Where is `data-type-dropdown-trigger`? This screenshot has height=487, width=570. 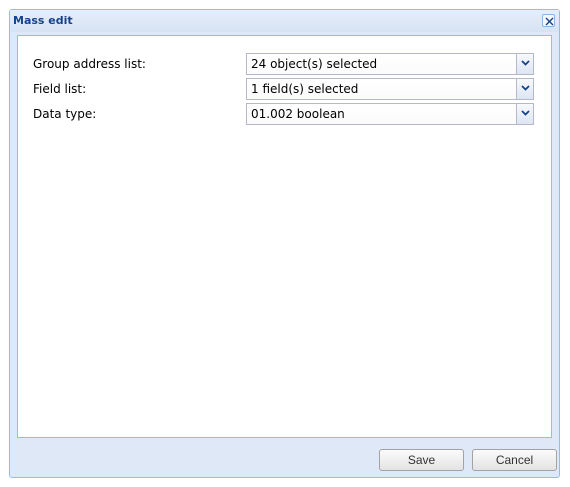 data-type-dropdown-trigger is located at coordinates (524, 114).